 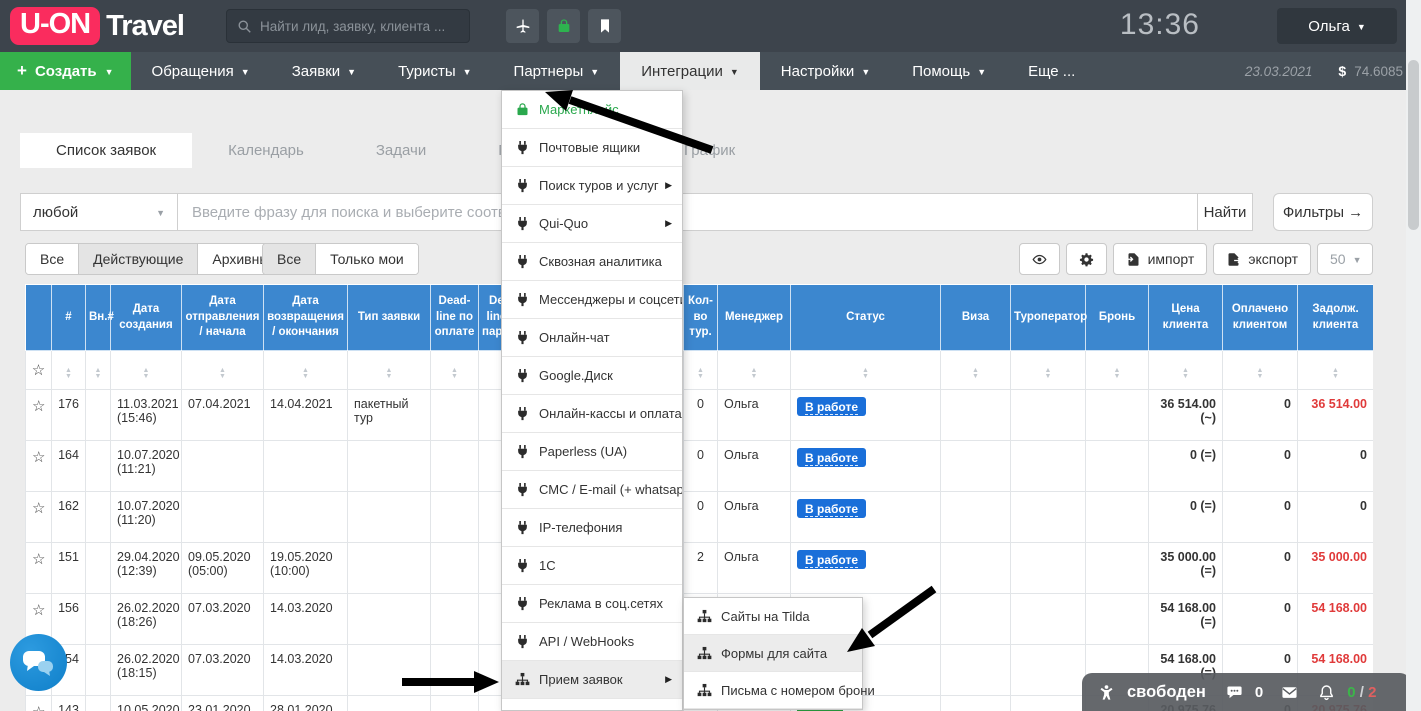 I want to click on col-created: Дата создания, so click(x=146, y=317).